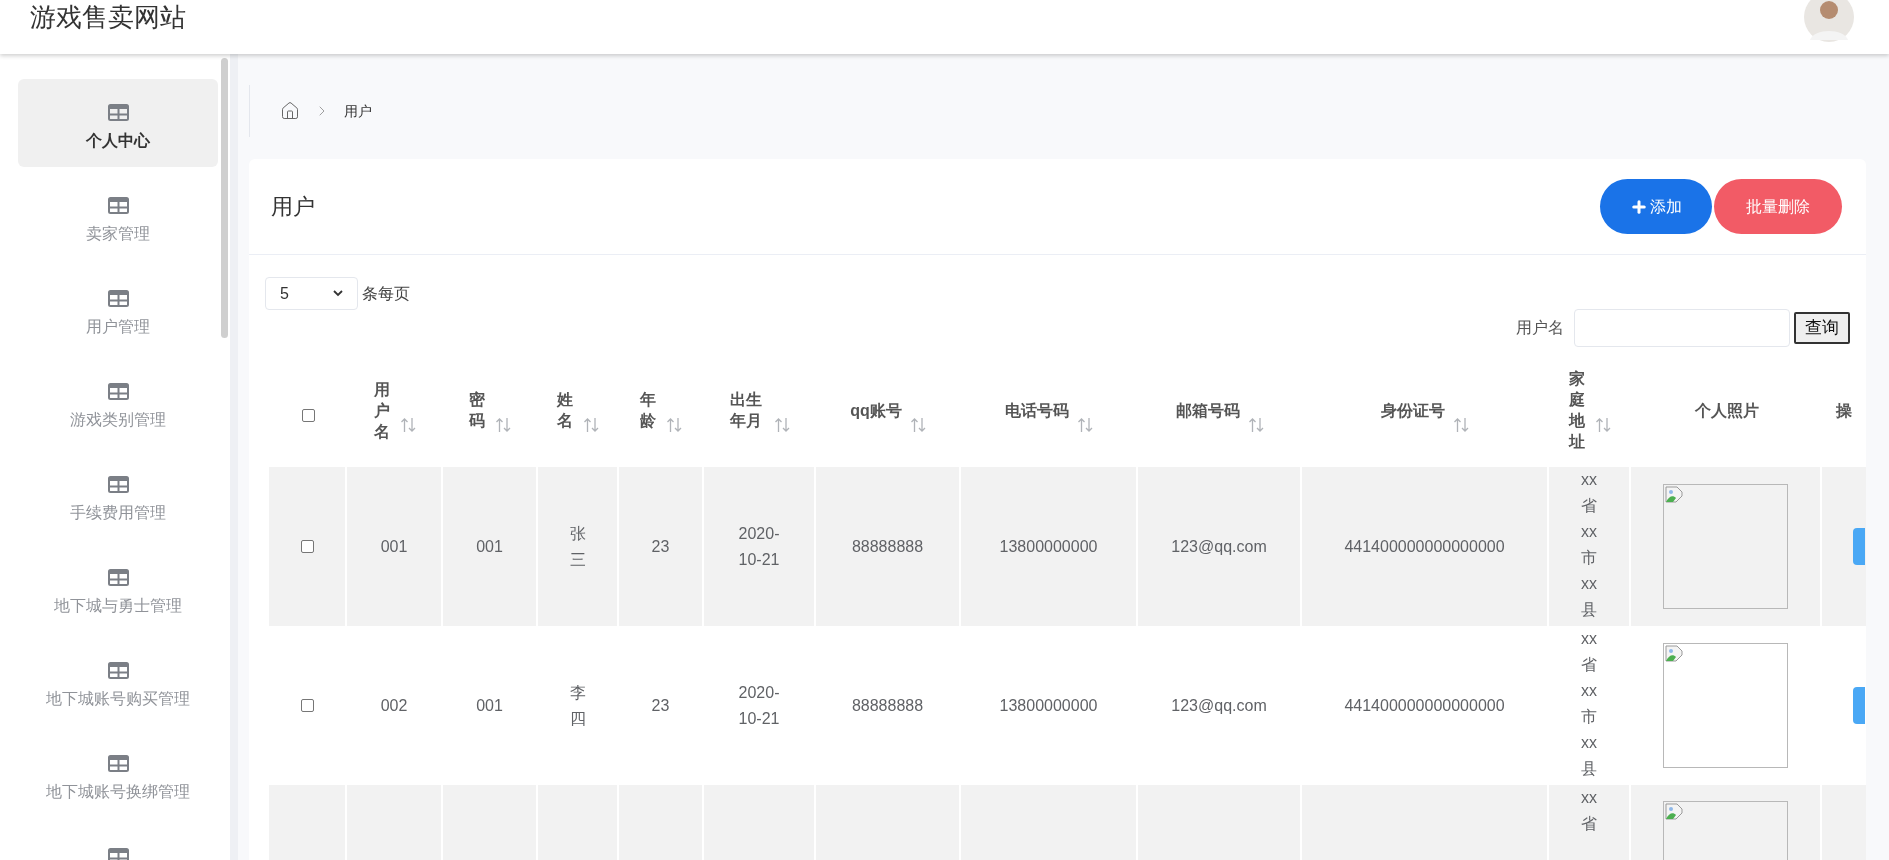 The height and width of the screenshot is (860, 1889). What do you see at coordinates (1589, 811) in the screenshot?
I see `table-cell-text: xx省` at bounding box center [1589, 811].